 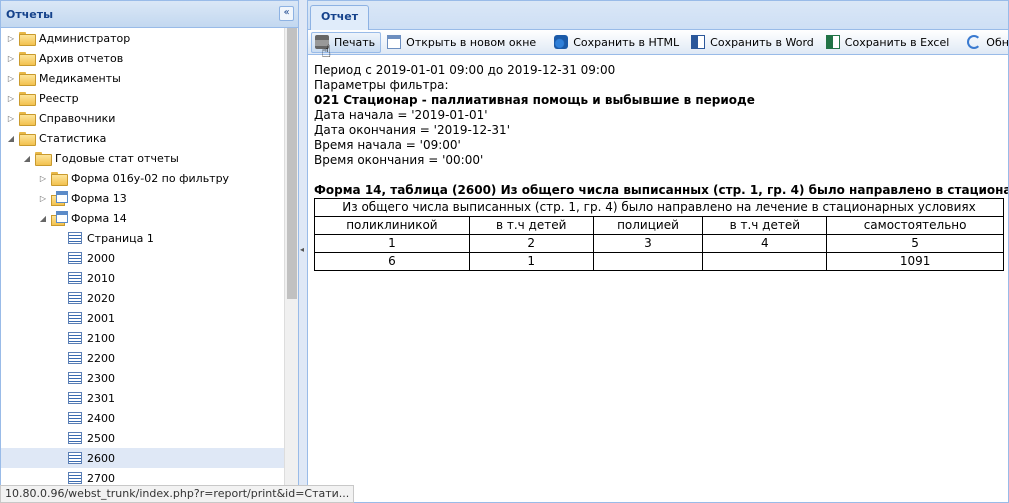 I want to click on open-new-window-button: Открыть в новом окне, so click(x=462, y=42).